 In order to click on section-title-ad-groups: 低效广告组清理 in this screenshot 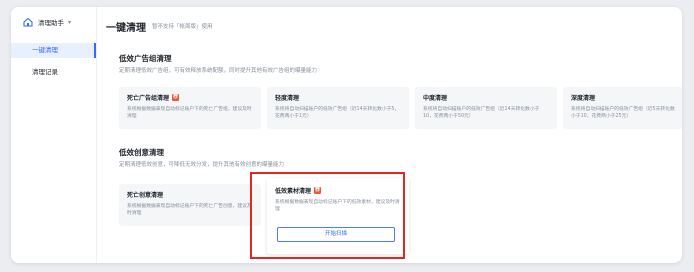, I will do `click(145, 58)`.